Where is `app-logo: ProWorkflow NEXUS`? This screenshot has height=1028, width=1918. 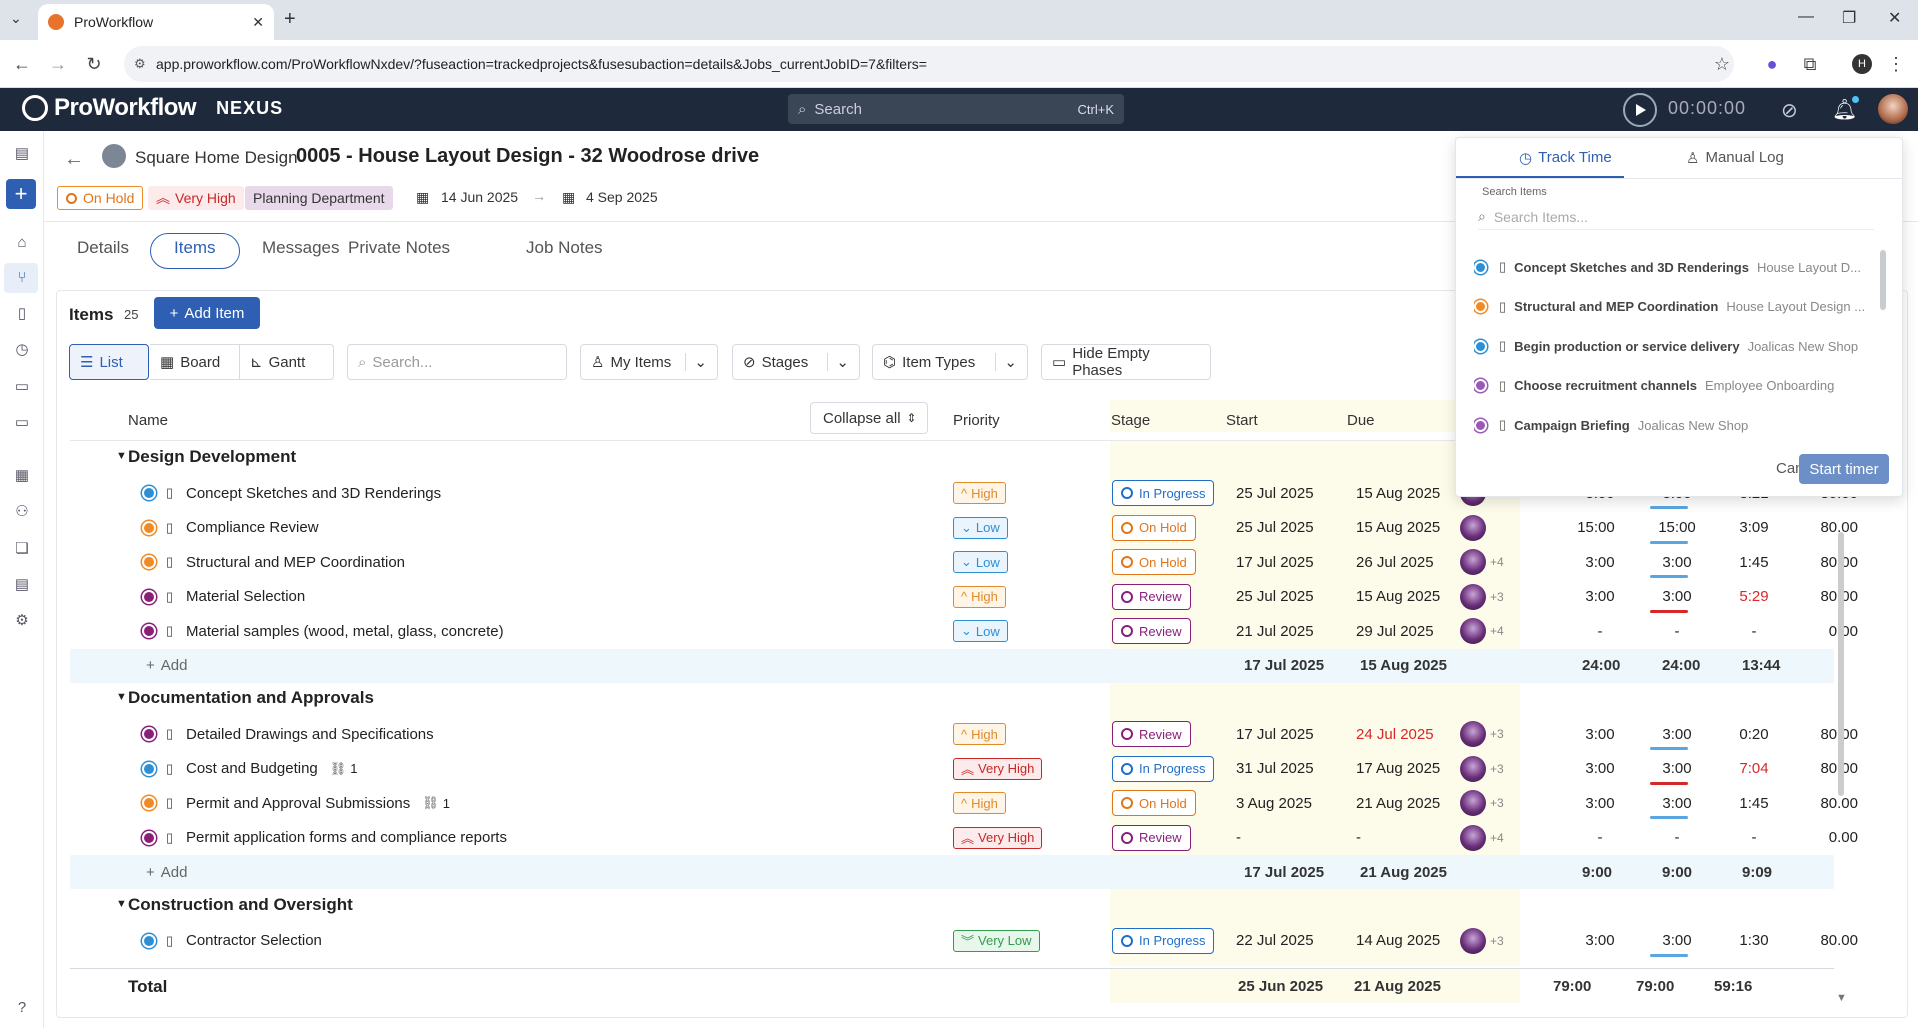
app-logo: ProWorkflow NEXUS is located at coordinates (152, 108).